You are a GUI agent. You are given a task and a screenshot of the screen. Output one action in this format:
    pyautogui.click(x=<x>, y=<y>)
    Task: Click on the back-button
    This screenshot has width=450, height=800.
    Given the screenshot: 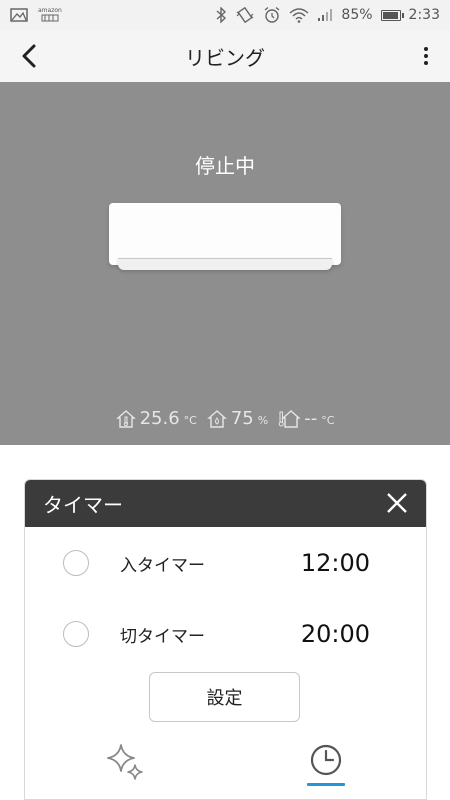 What is the action you would take?
    pyautogui.click(x=29, y=56)
    